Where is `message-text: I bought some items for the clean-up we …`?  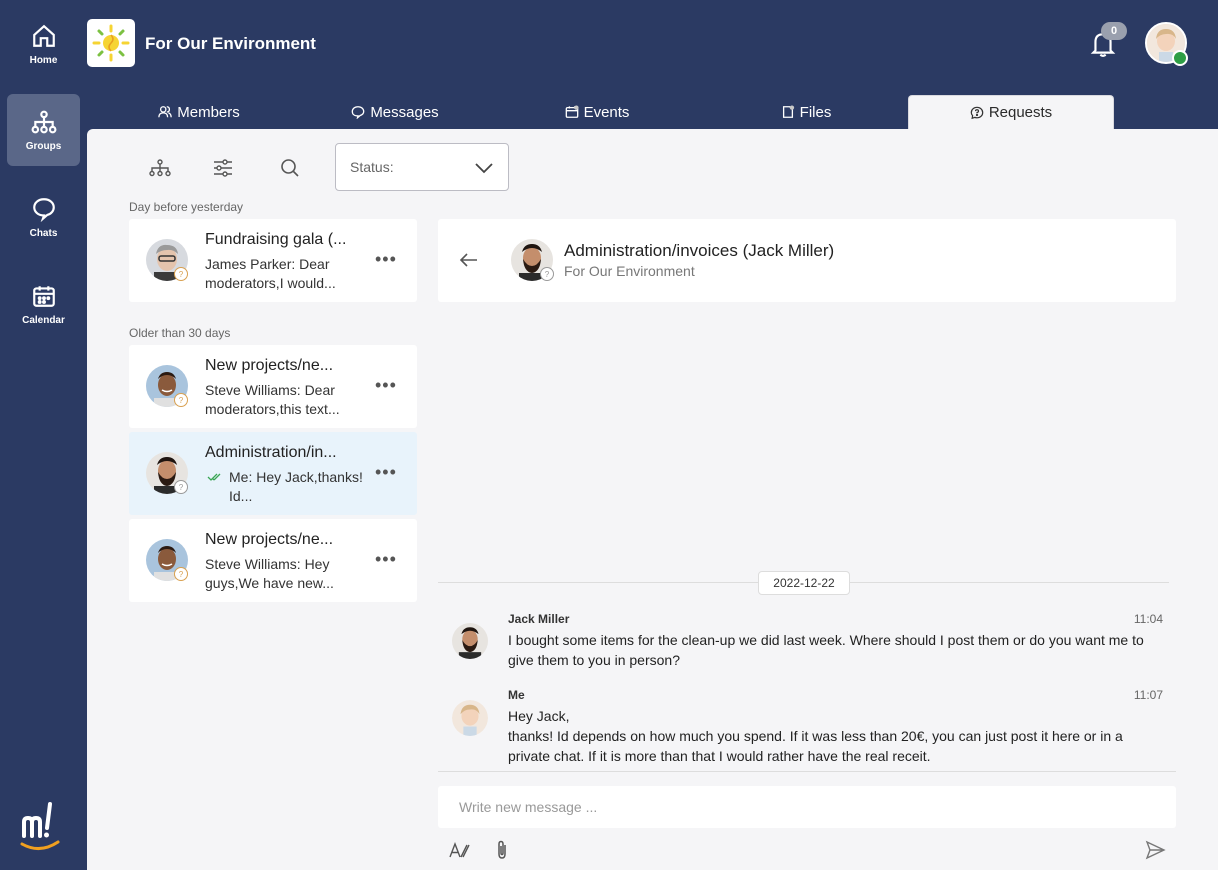 message-text: I bought some items for the clean-up we … is located at coordinates (826, 650).